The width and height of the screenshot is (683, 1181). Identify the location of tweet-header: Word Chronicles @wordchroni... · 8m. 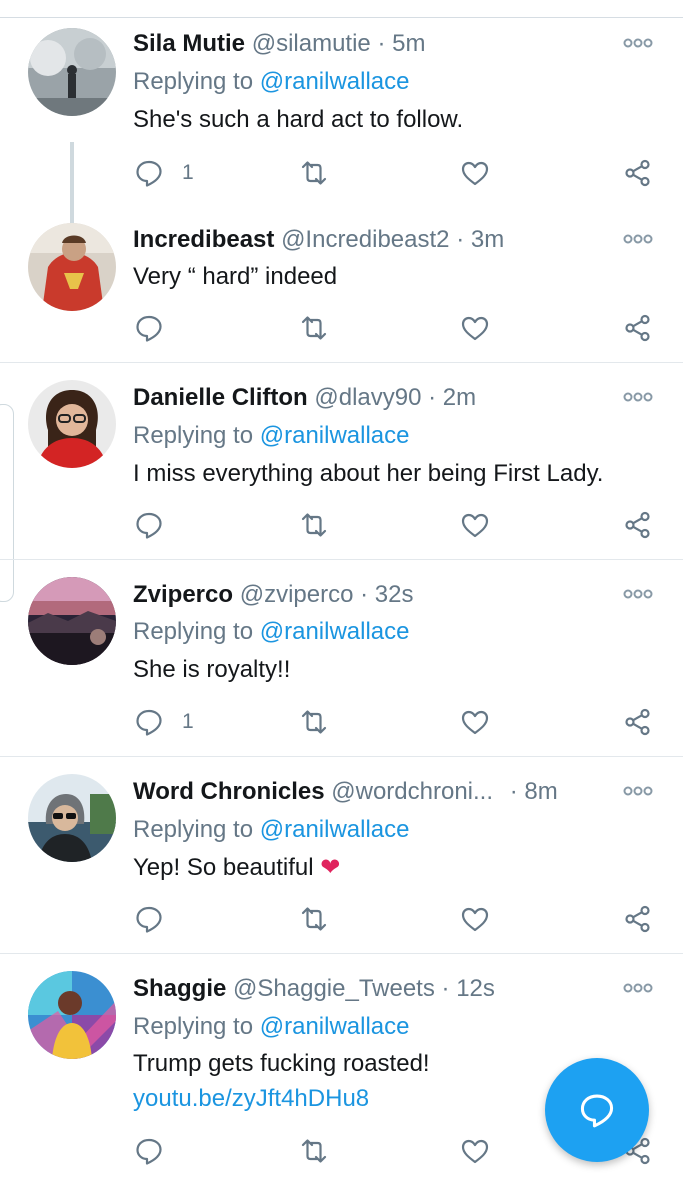
(345, 792).